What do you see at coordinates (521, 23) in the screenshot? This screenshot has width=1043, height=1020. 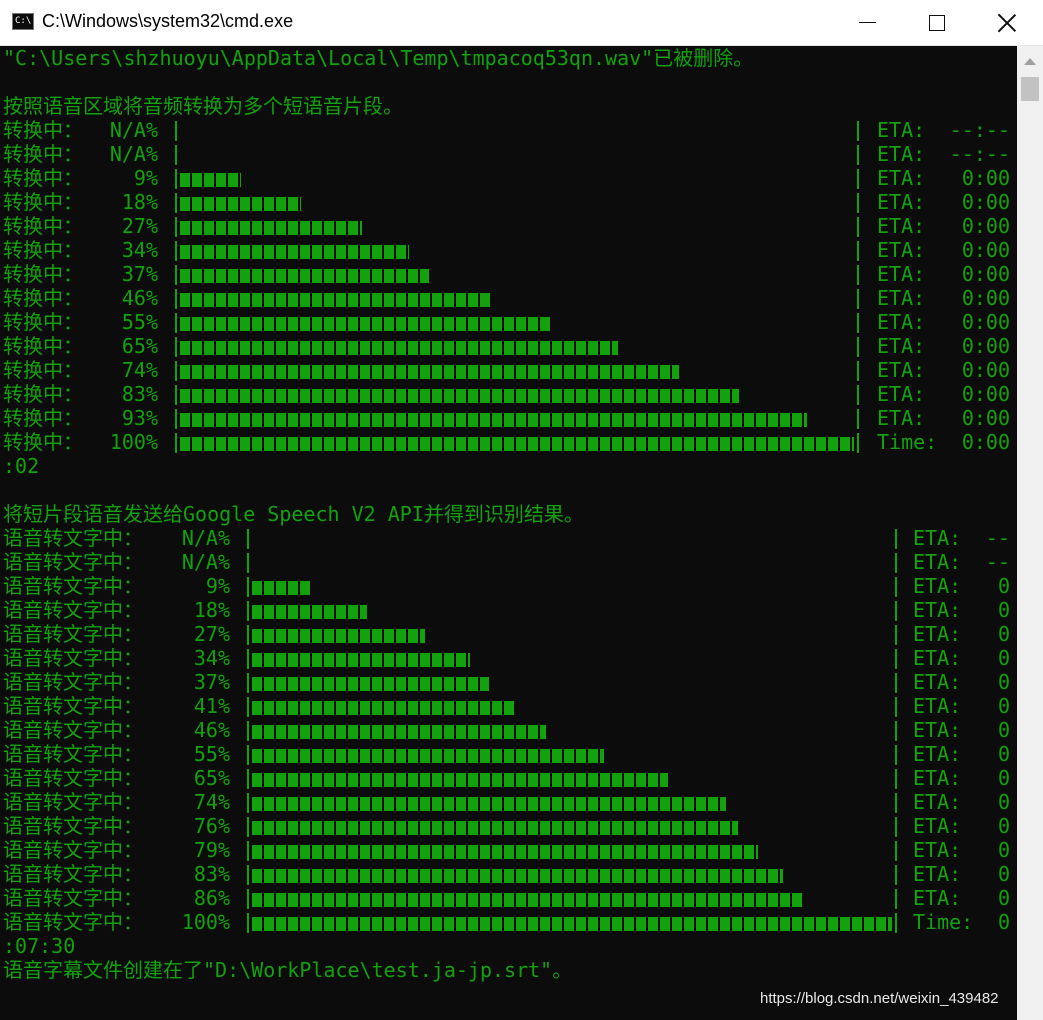 I see `title-bar: C:\ C:\Windows\system32\cmd.exe` at bounding box center [521, 23].